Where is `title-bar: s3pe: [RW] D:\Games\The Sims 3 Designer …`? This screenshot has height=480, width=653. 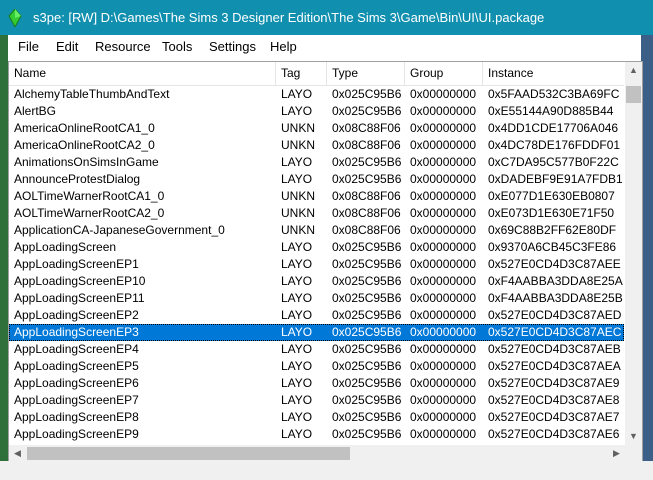
title-bar: s3pe: [RW] D:\Games\The Sims 3 Designer … is located at coordinates (326, 17).